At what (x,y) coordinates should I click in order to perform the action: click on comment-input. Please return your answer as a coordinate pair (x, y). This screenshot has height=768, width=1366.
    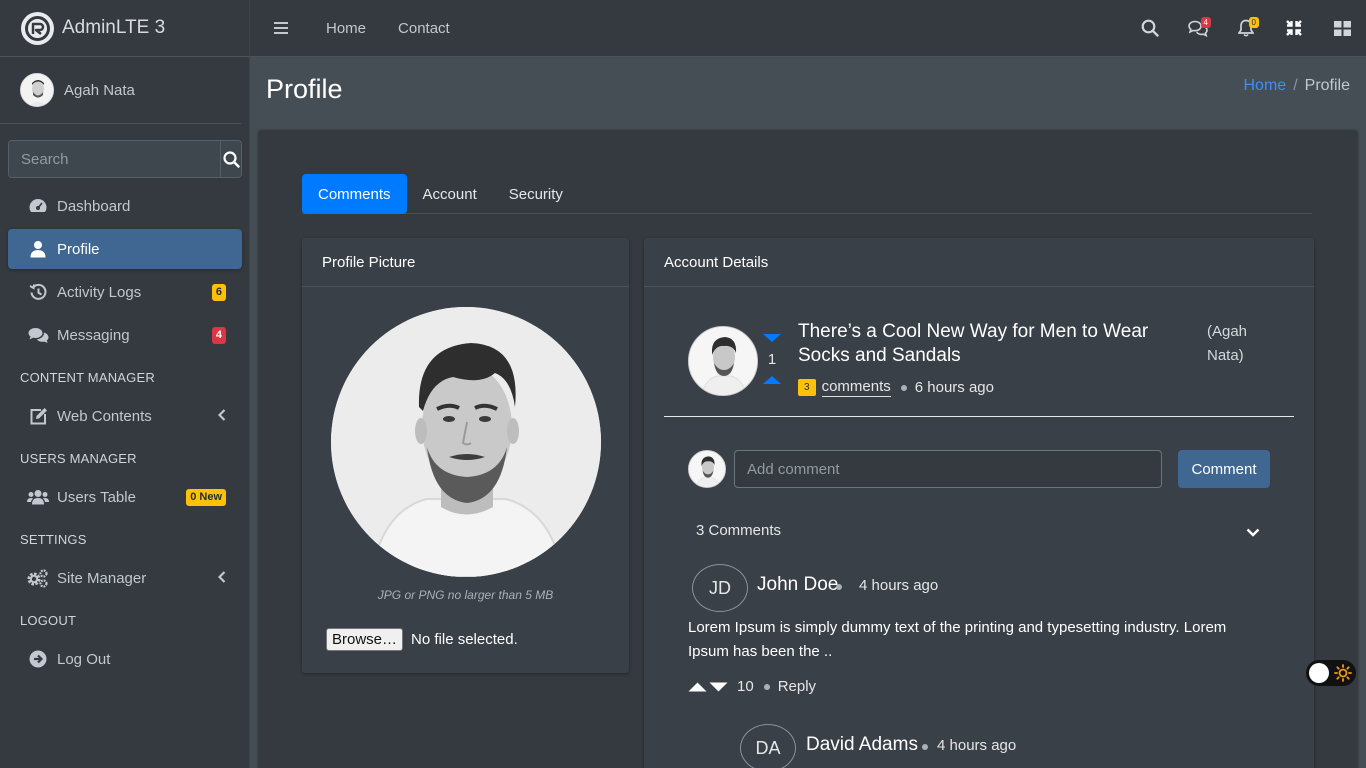
    Looking at the image, I should click on (948, 469).